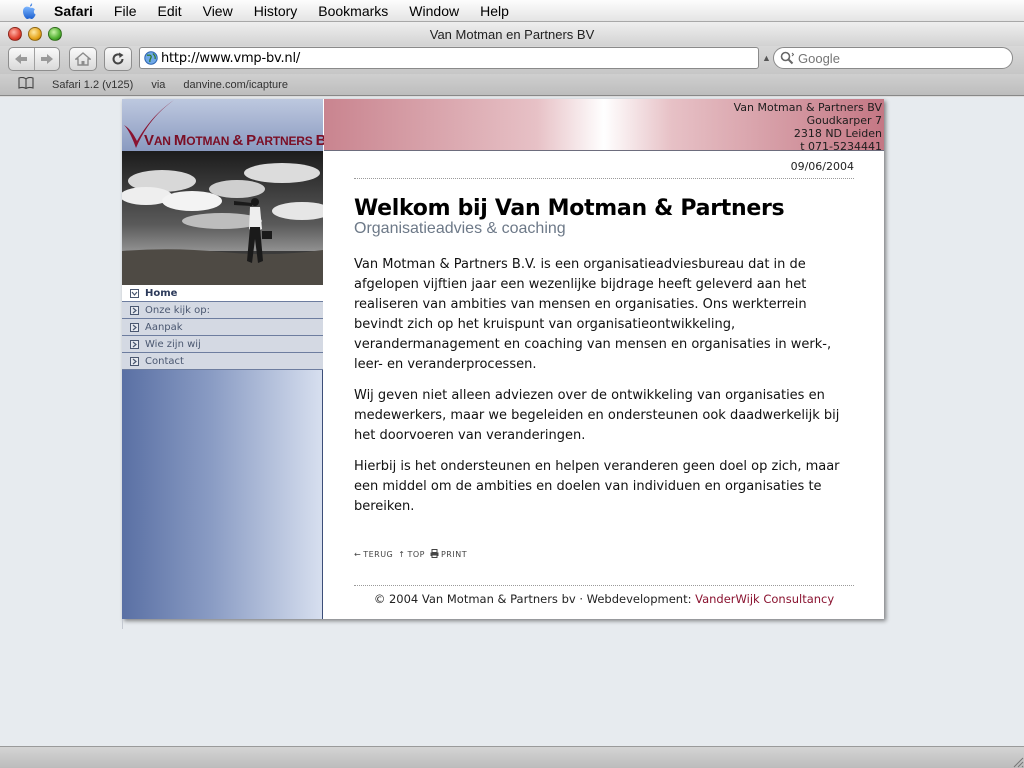  What do you see at coordinates (92, 85) in the screenshot?
I see `bookmark-safari-version: Safari 1.2 (v125)` at bounding box center [92, 85].